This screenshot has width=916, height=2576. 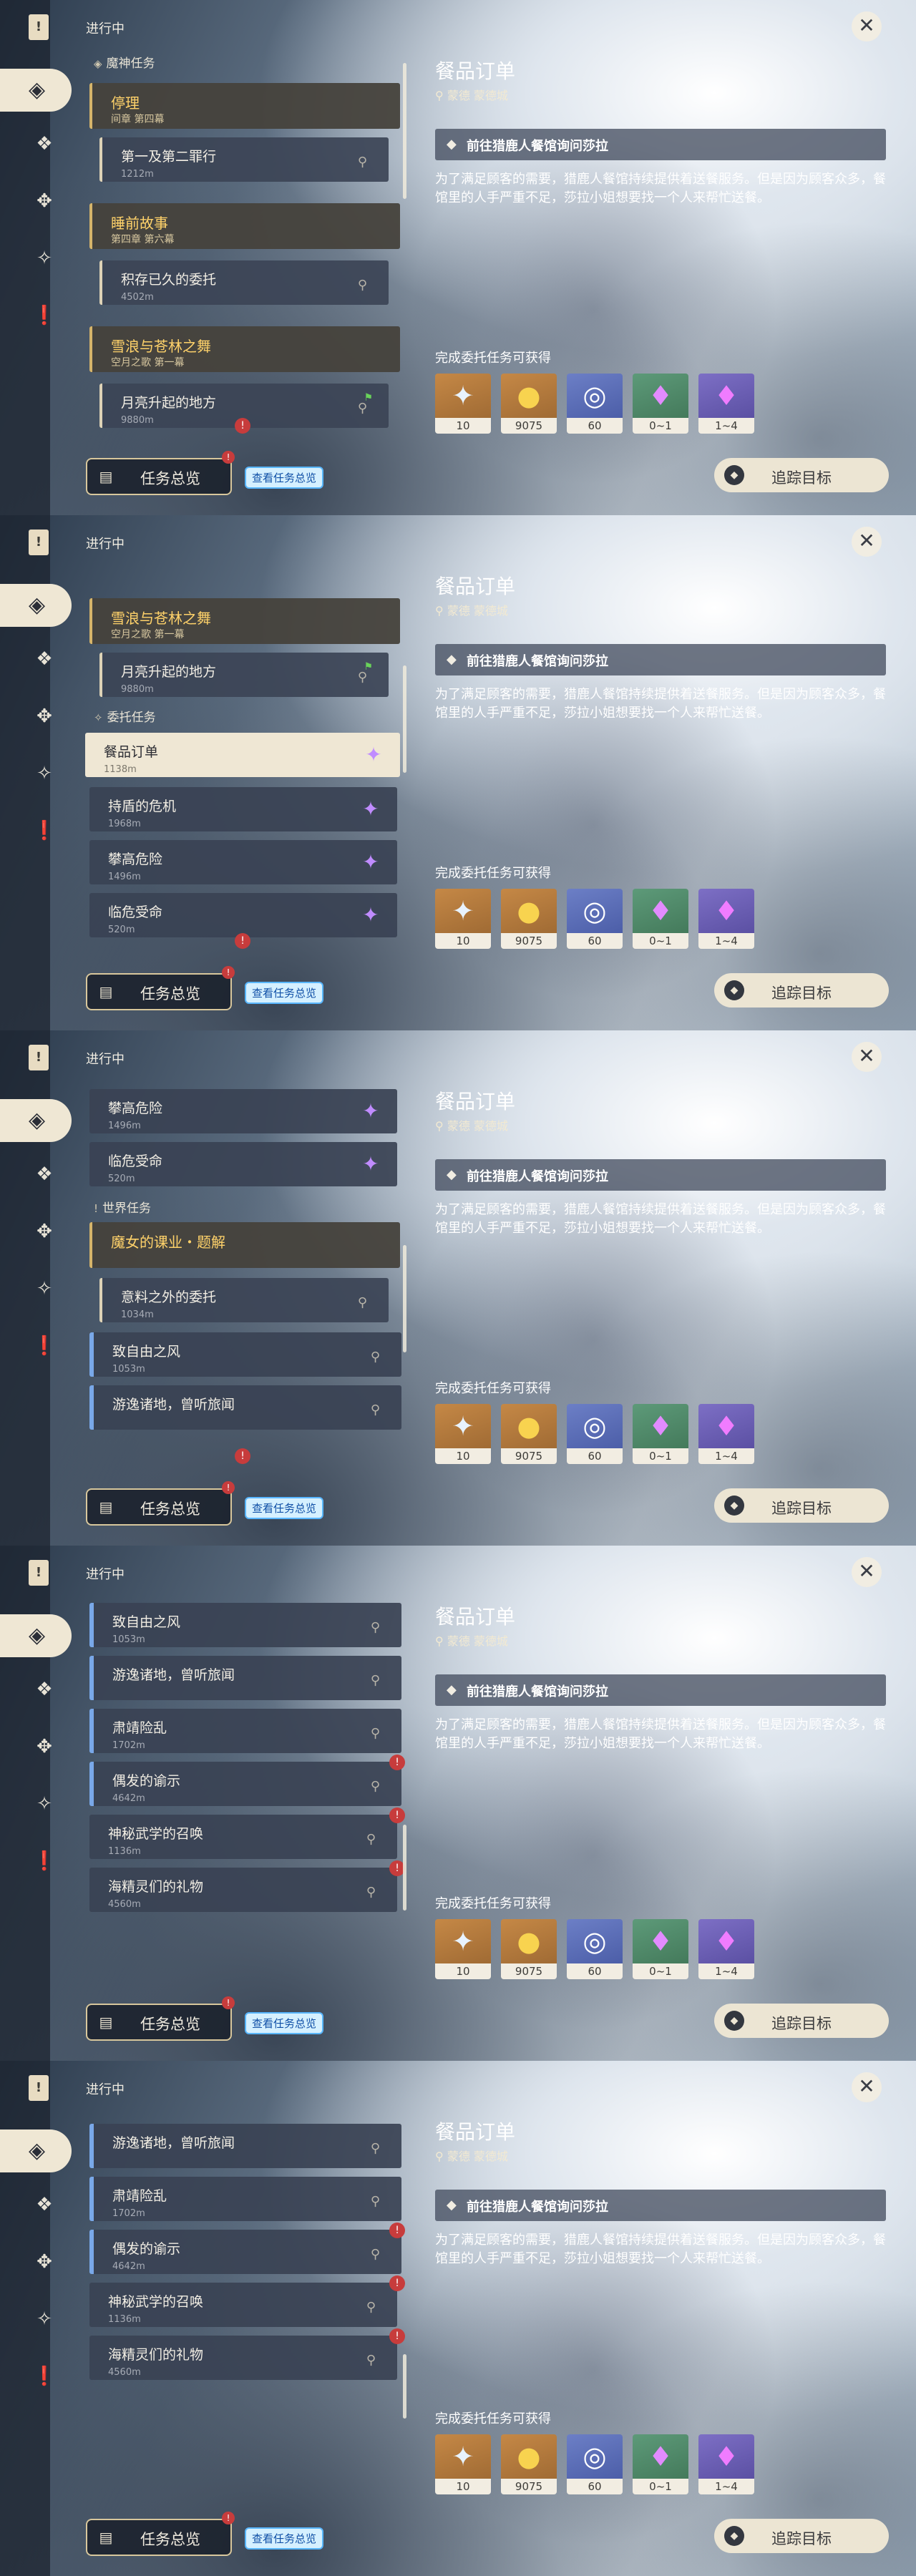 What do you see at coordinates (244, 1245) in the screenshot?
I see `quest-witch-lesson: 魔女的课业・题解` at bounding box center [244, 1245].